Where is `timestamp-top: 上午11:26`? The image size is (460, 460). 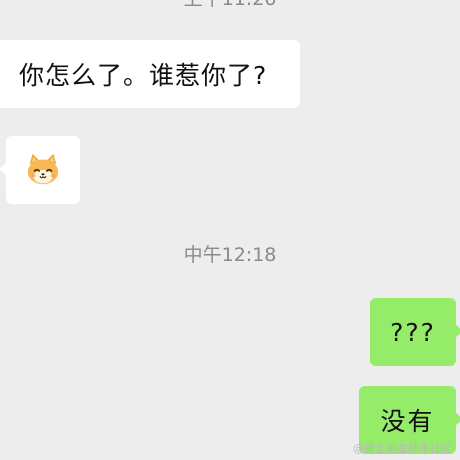
timestamp-top: 上午11:26 is located at coordinates (230, 5).